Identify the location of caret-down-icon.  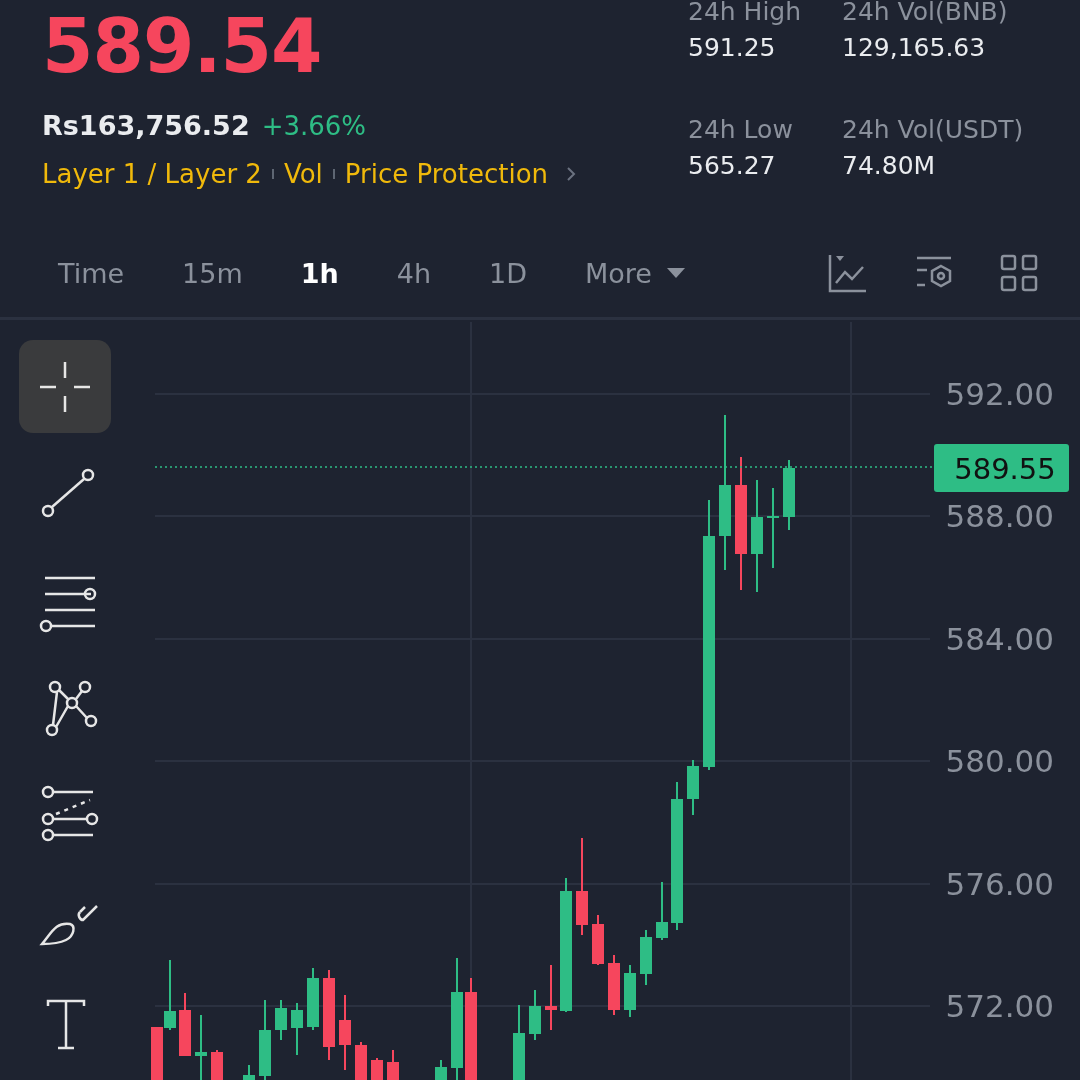
(675, 273).